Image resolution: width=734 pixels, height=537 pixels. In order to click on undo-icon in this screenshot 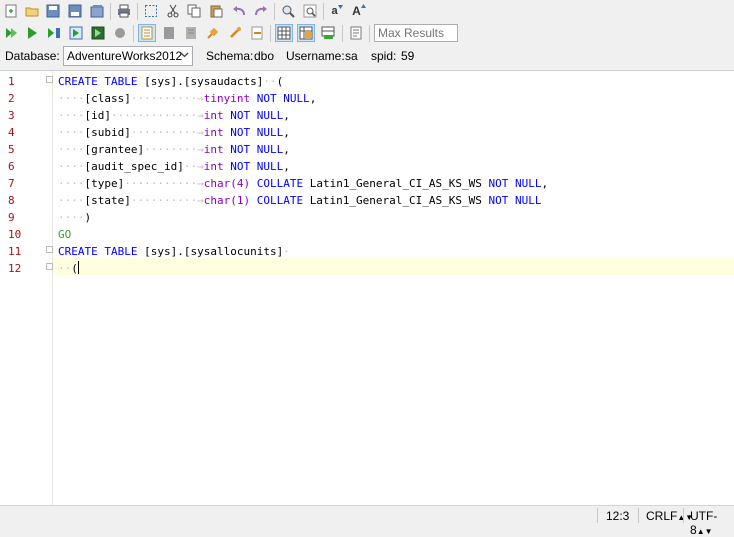, I will do `click(239, 11)`.